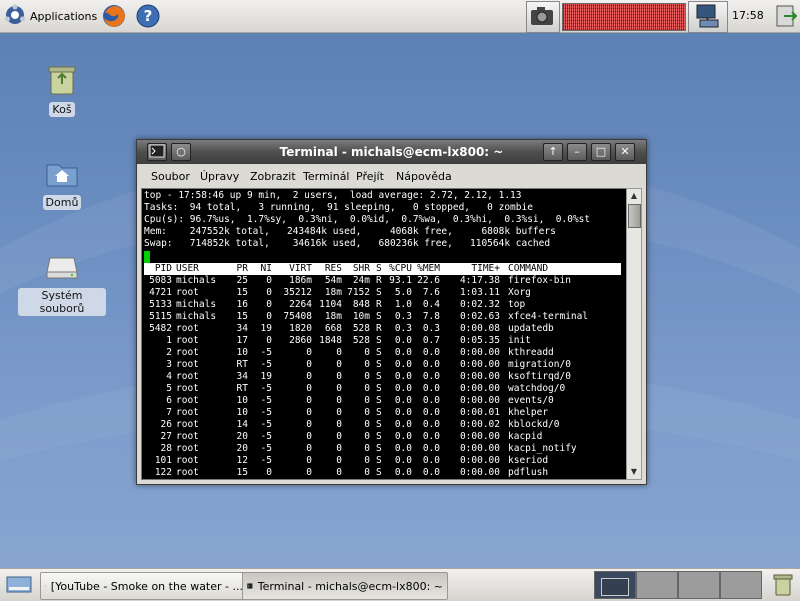 The height and width of the screenshot is (601, 800). Describe the element at coordinates (345, 586) in the screenshot. I see `taskbar-item-terminal: Terminal - michals@ecm-lx800: ~` at that location.